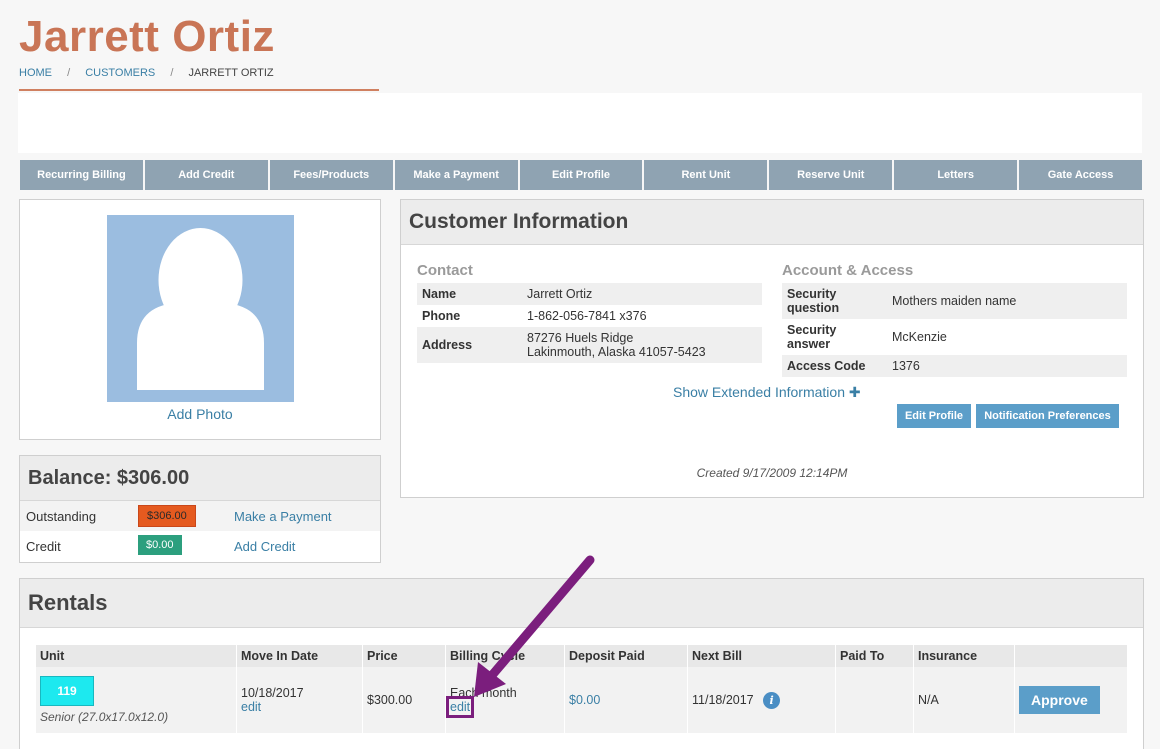 Image resolution: width=1160 pixels, height=749 pixels. Describe the element at coordinates (67, 691) in the screenshot. I see `unit-badge: 119` at that location.